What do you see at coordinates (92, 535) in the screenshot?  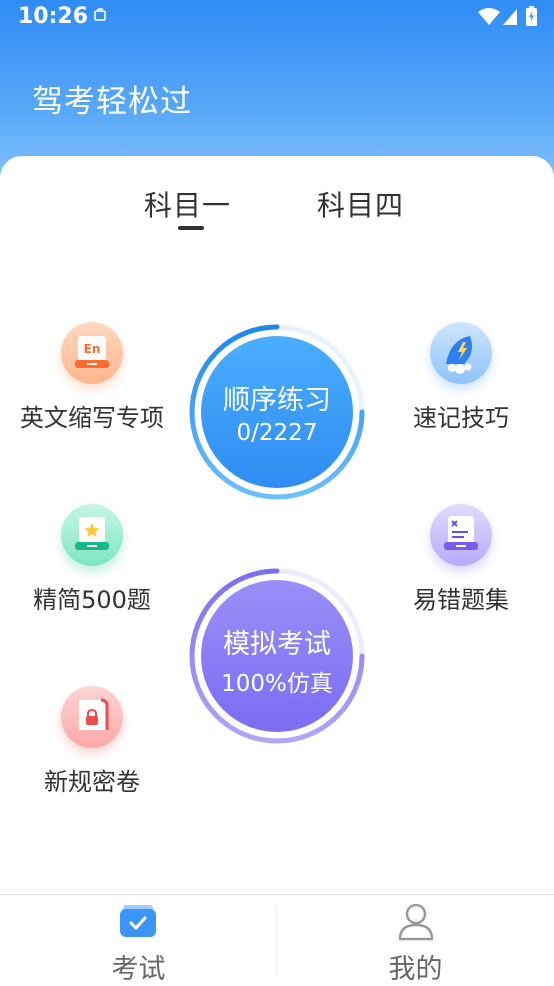 I see `star-book-icon` at bounding box center [92, 535].